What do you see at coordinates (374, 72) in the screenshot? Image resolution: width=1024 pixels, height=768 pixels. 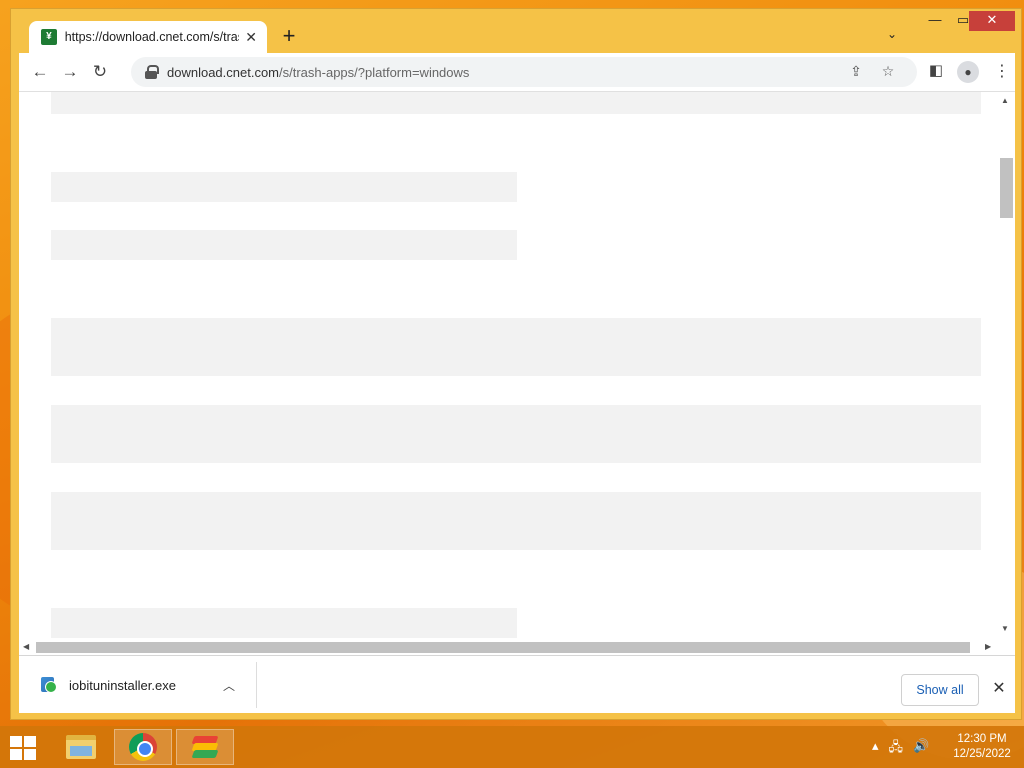 I see `url-path: /s/trash-apps/?platform=windows` at bounding box center [374, 72].